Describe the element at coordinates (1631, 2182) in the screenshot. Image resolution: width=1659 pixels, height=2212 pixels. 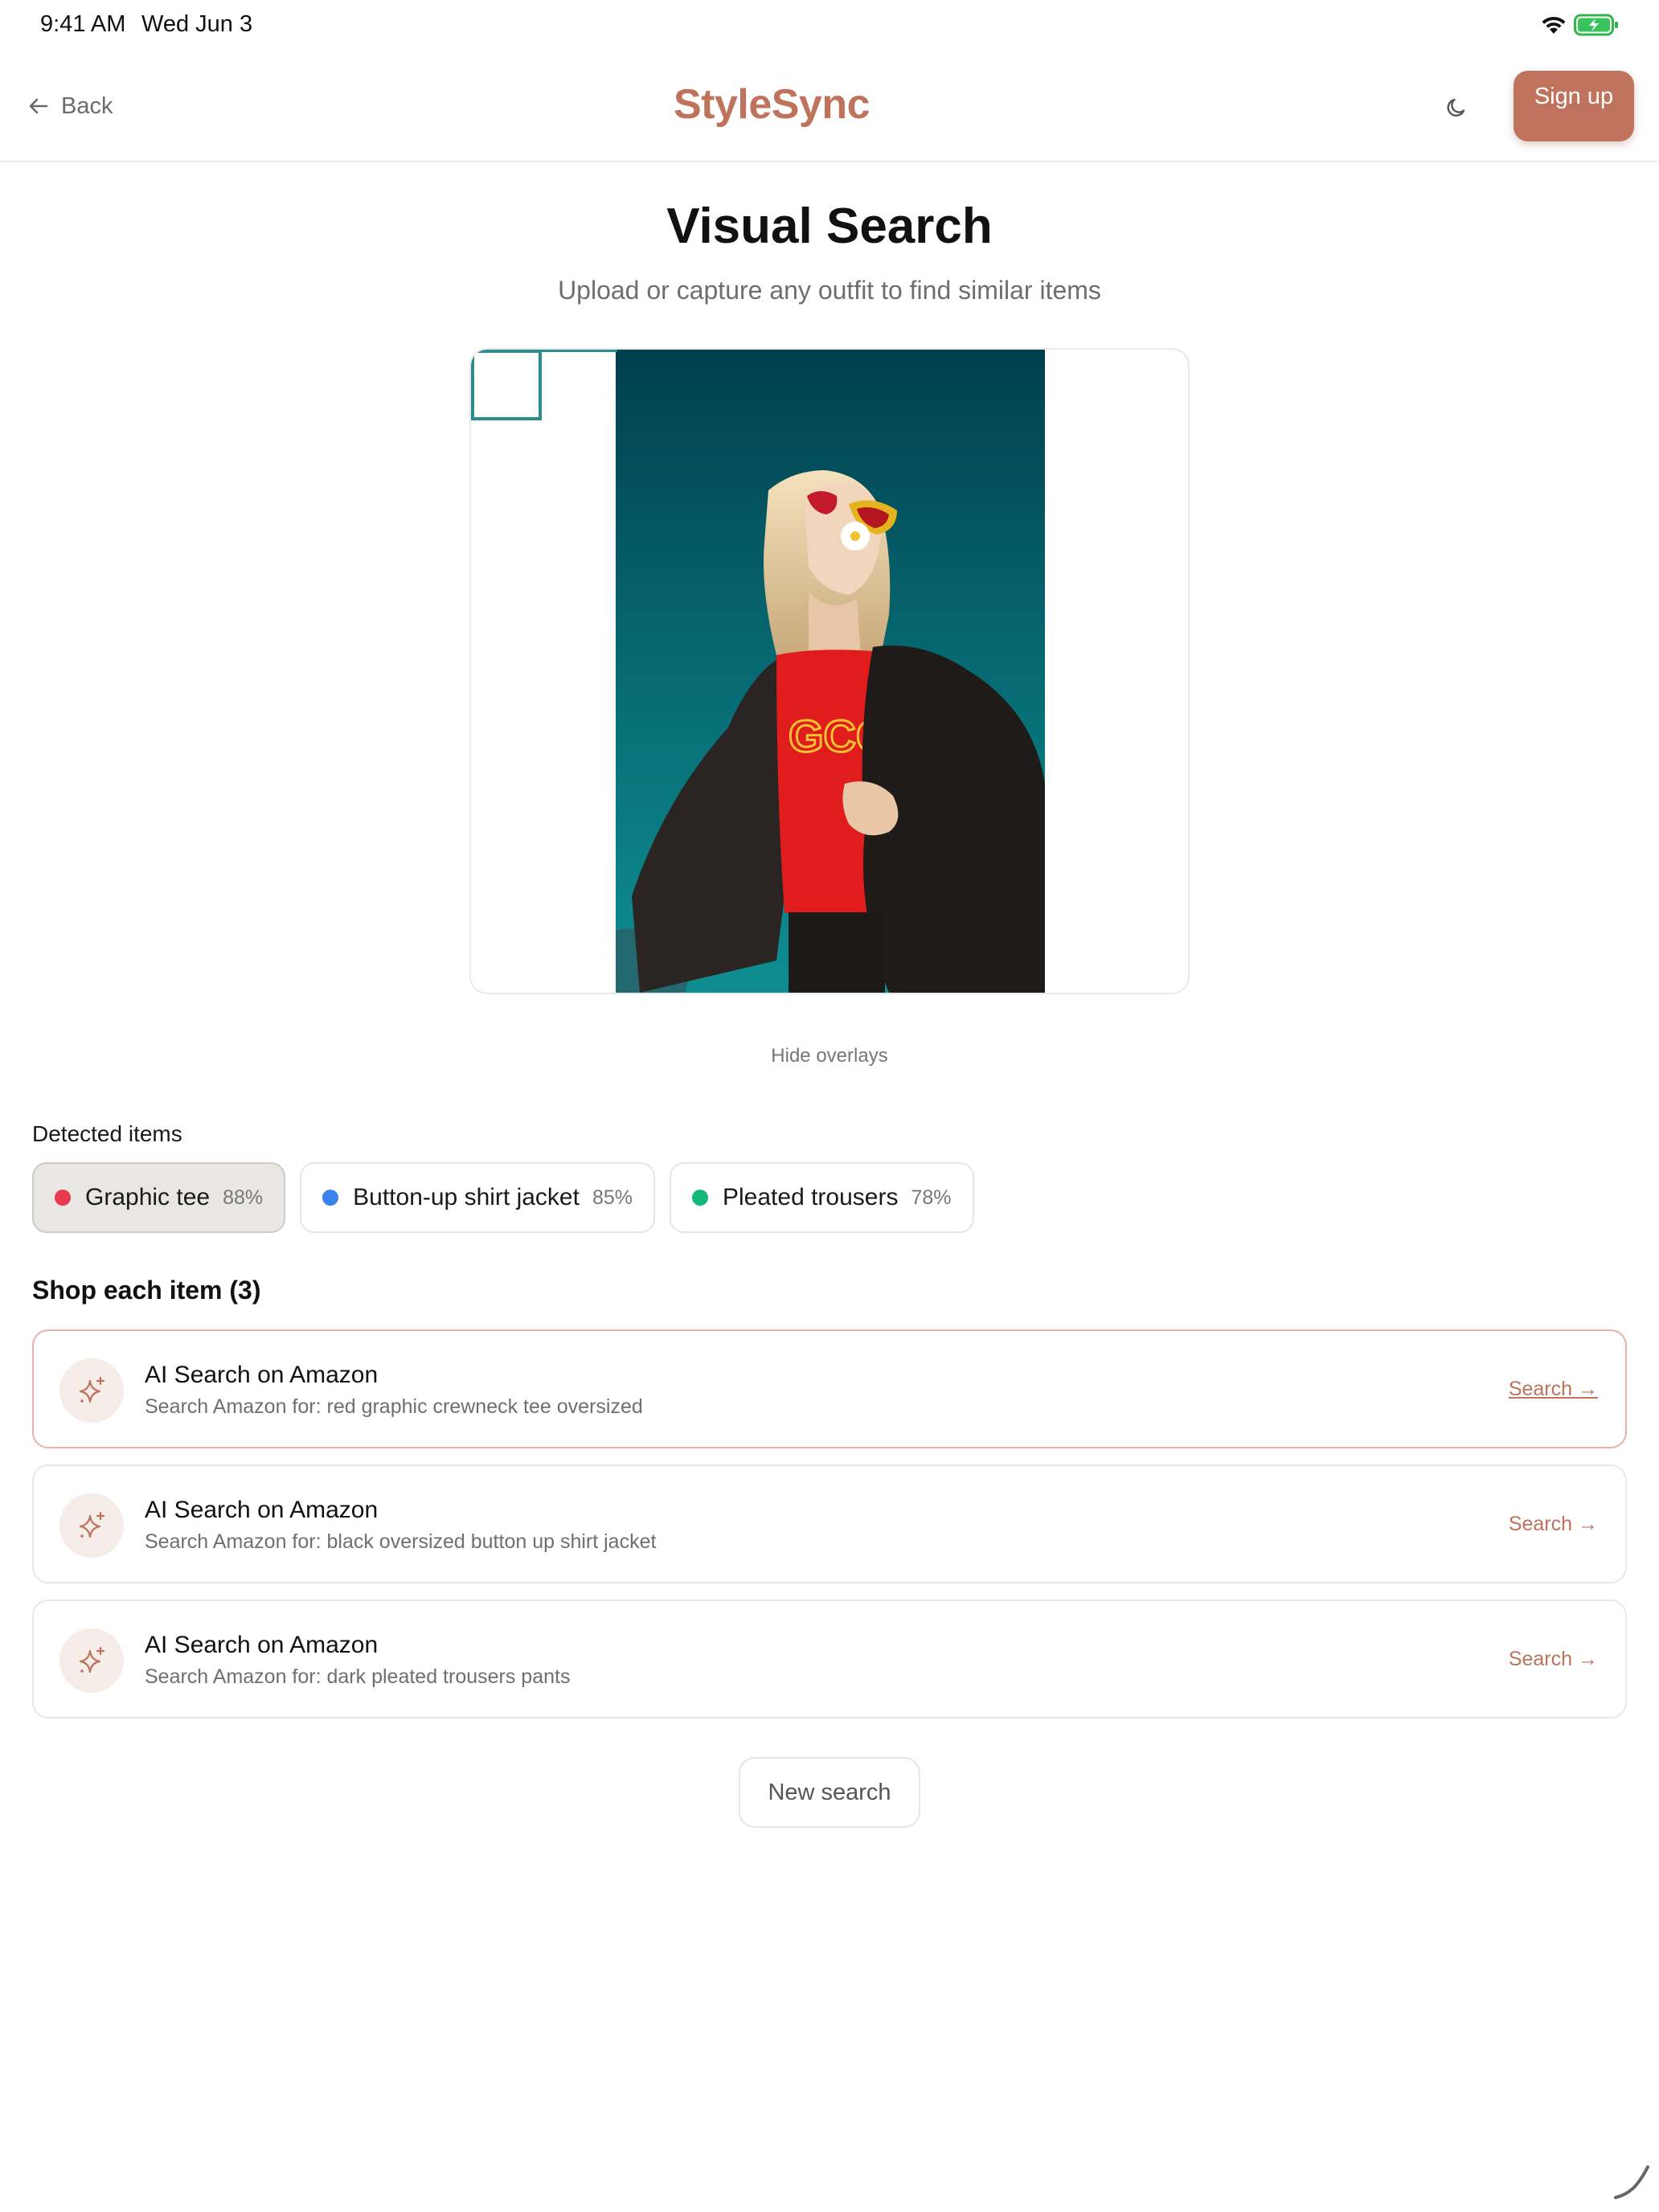
I see `scribble-indicator-icon` at that location.